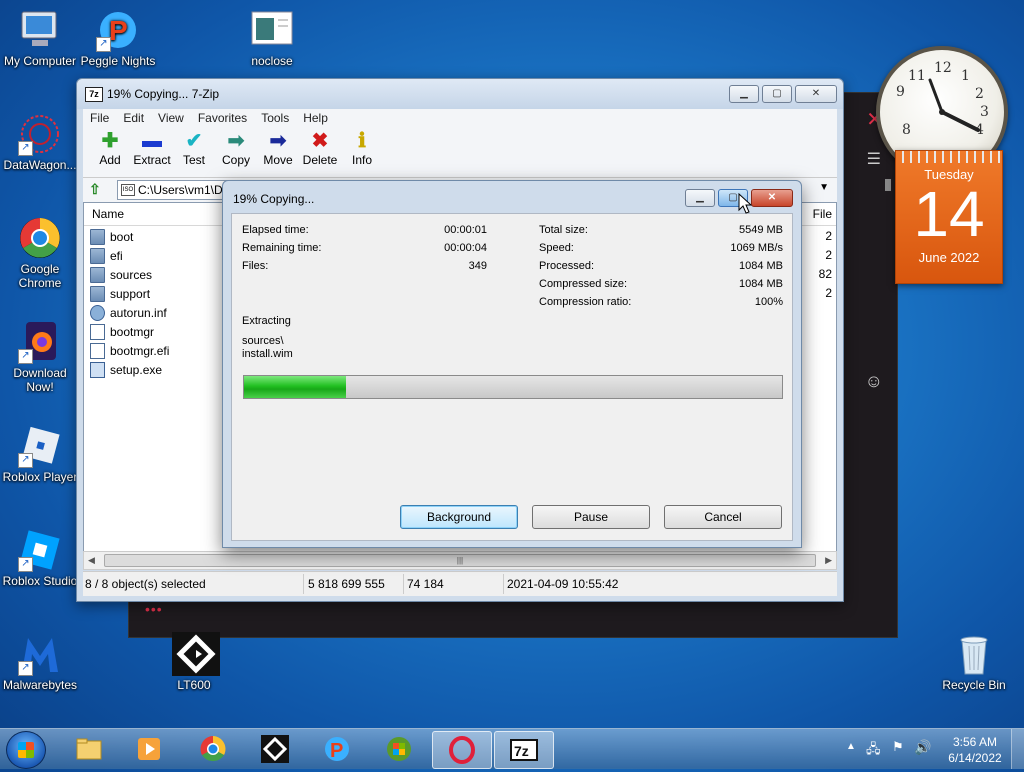 This screenshot has width=1024, height=772. Describe the element at coordinates (129, 274) in the screenshot. I see `list-item: sources` at that location.